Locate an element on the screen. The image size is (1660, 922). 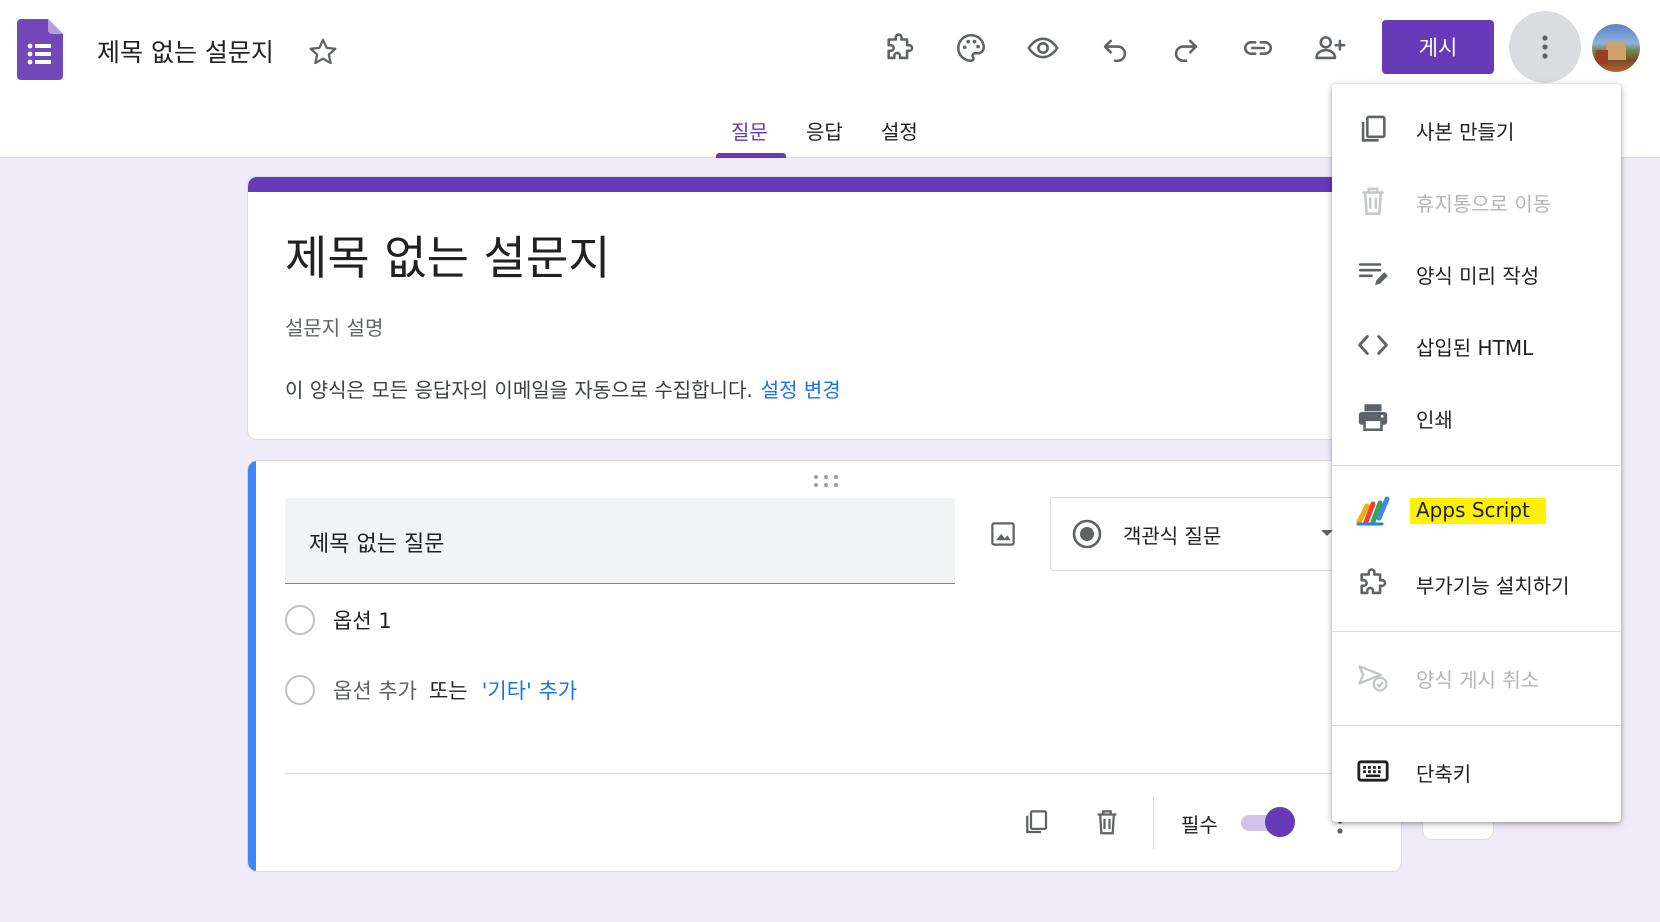
keyboard-icon is located at coordinates (1373, 771).